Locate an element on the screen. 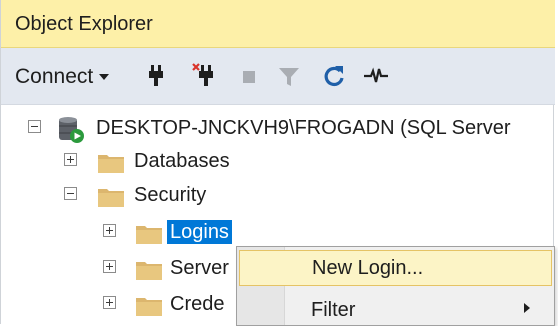  tree-node-logins: Logins is located at coordinates (278, 232).